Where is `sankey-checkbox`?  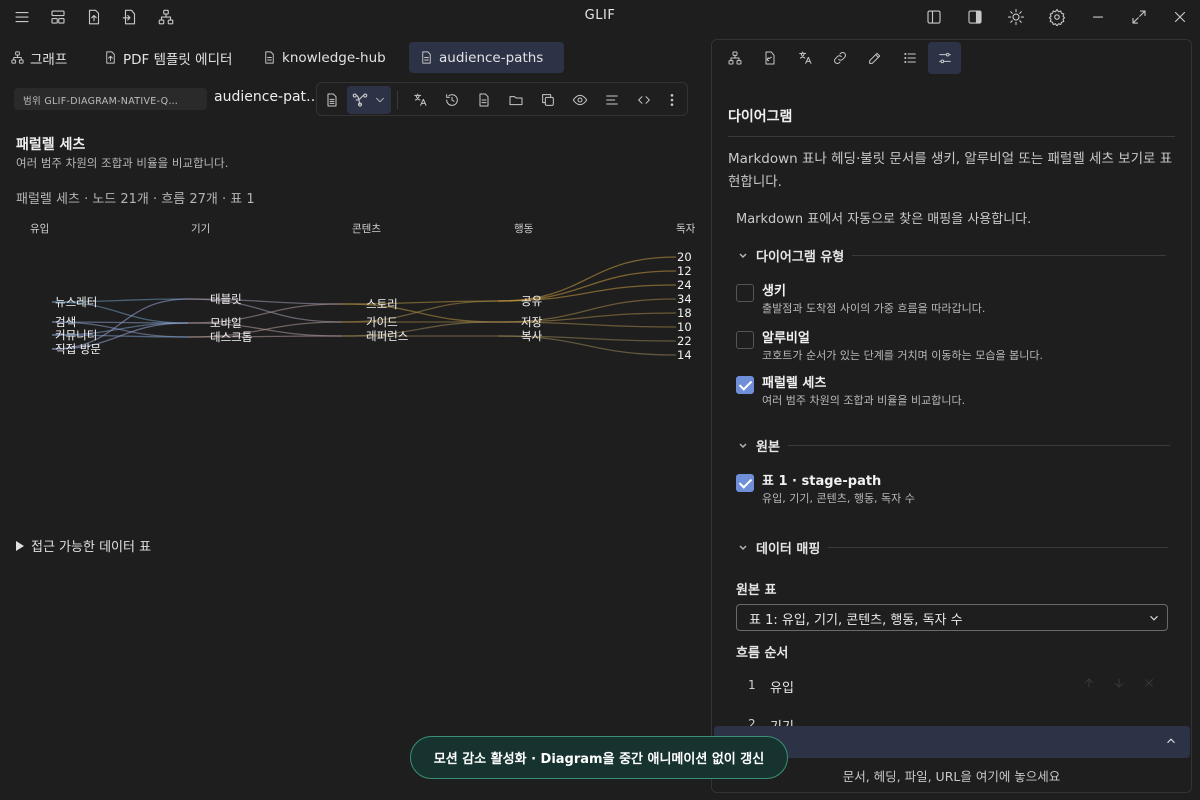 sankey-checkbox is located at coordinates (745, 293).